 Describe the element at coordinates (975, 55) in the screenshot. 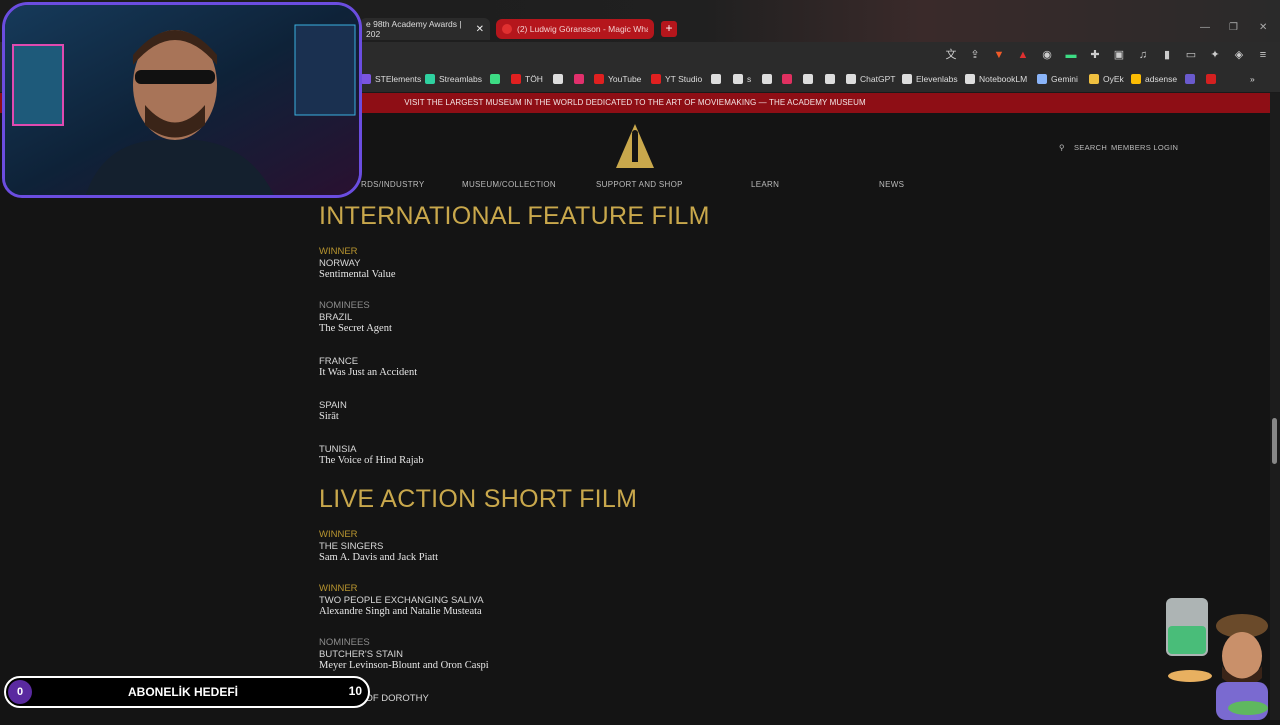

I see `share-icon: ⇪` at that location.